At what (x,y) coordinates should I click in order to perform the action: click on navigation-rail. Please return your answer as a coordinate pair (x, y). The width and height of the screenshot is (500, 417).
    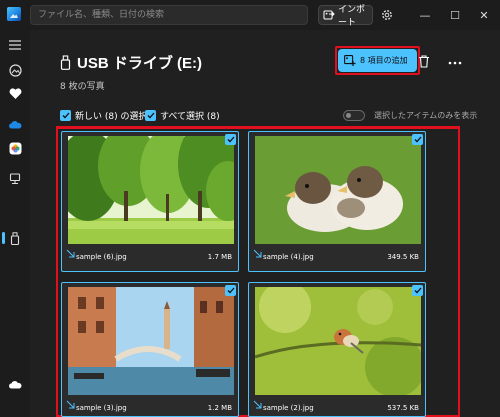
    Looking at the image, I should click on (15, 223).